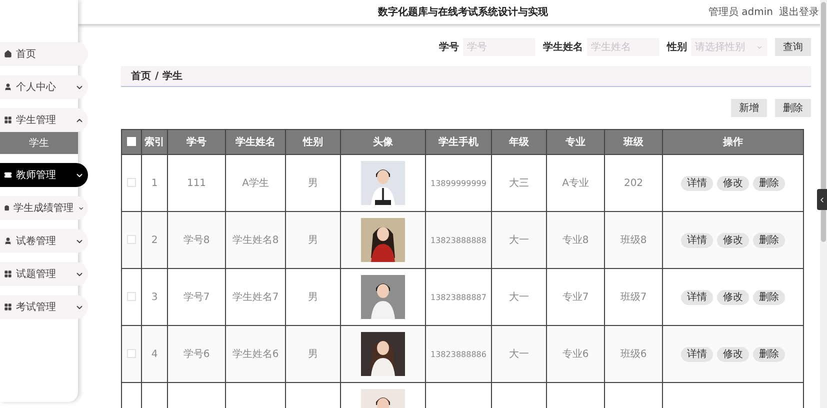 The height and width of the screenshot is (408, 827). What do you see at coordinates (575, 183) in the screenshot?
I see `table-cell: A专业` at bounding box center [575, 183].